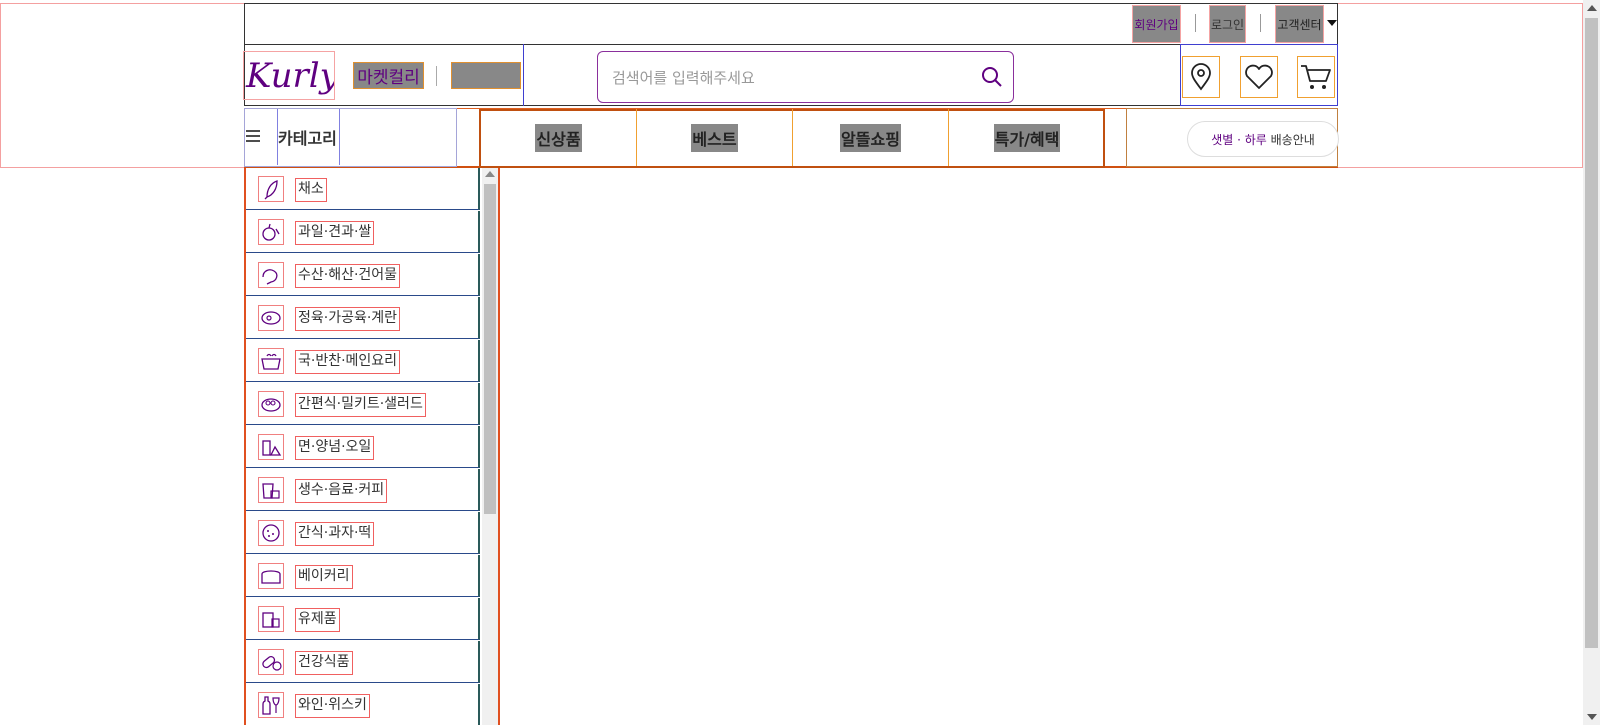 Image resolution: width=1600 pixels, height=725 pixels. I want to click on delivery-guide-text: 배송안내, so click(1290, 139).